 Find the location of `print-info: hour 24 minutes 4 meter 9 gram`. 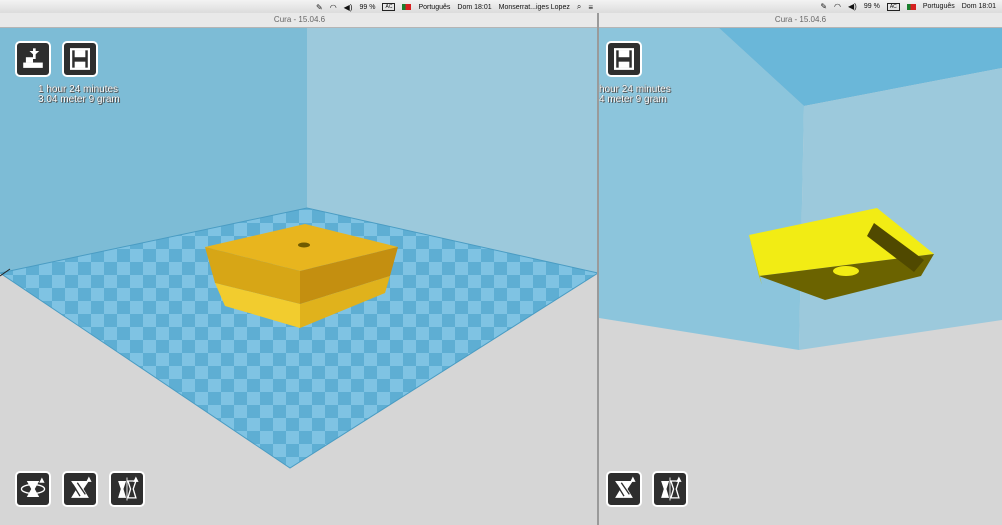

print-info: hour 24 minutes 4 meter 9 gram is located at coordinates (635, 95).